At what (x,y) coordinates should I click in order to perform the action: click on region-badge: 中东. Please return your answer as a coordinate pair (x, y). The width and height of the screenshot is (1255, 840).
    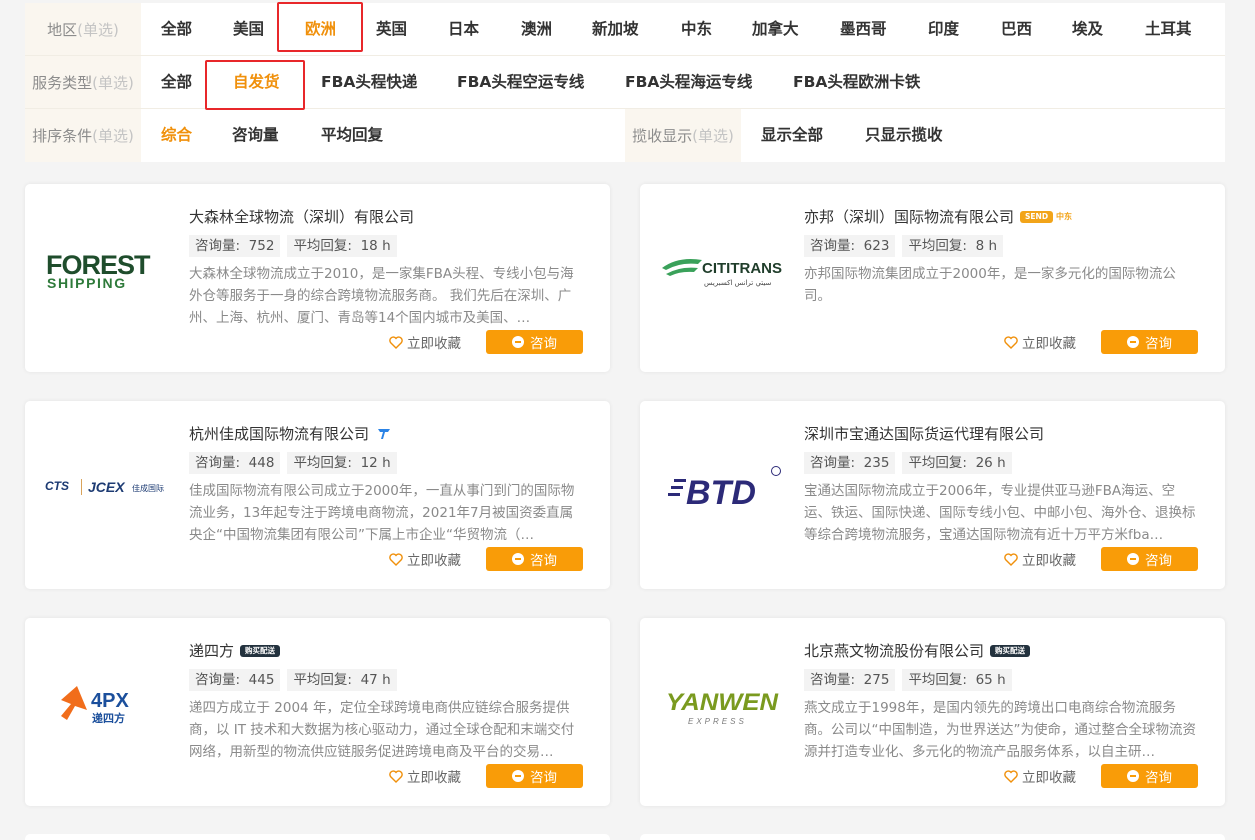
    Looking at the image, I should click on (1064, 216).